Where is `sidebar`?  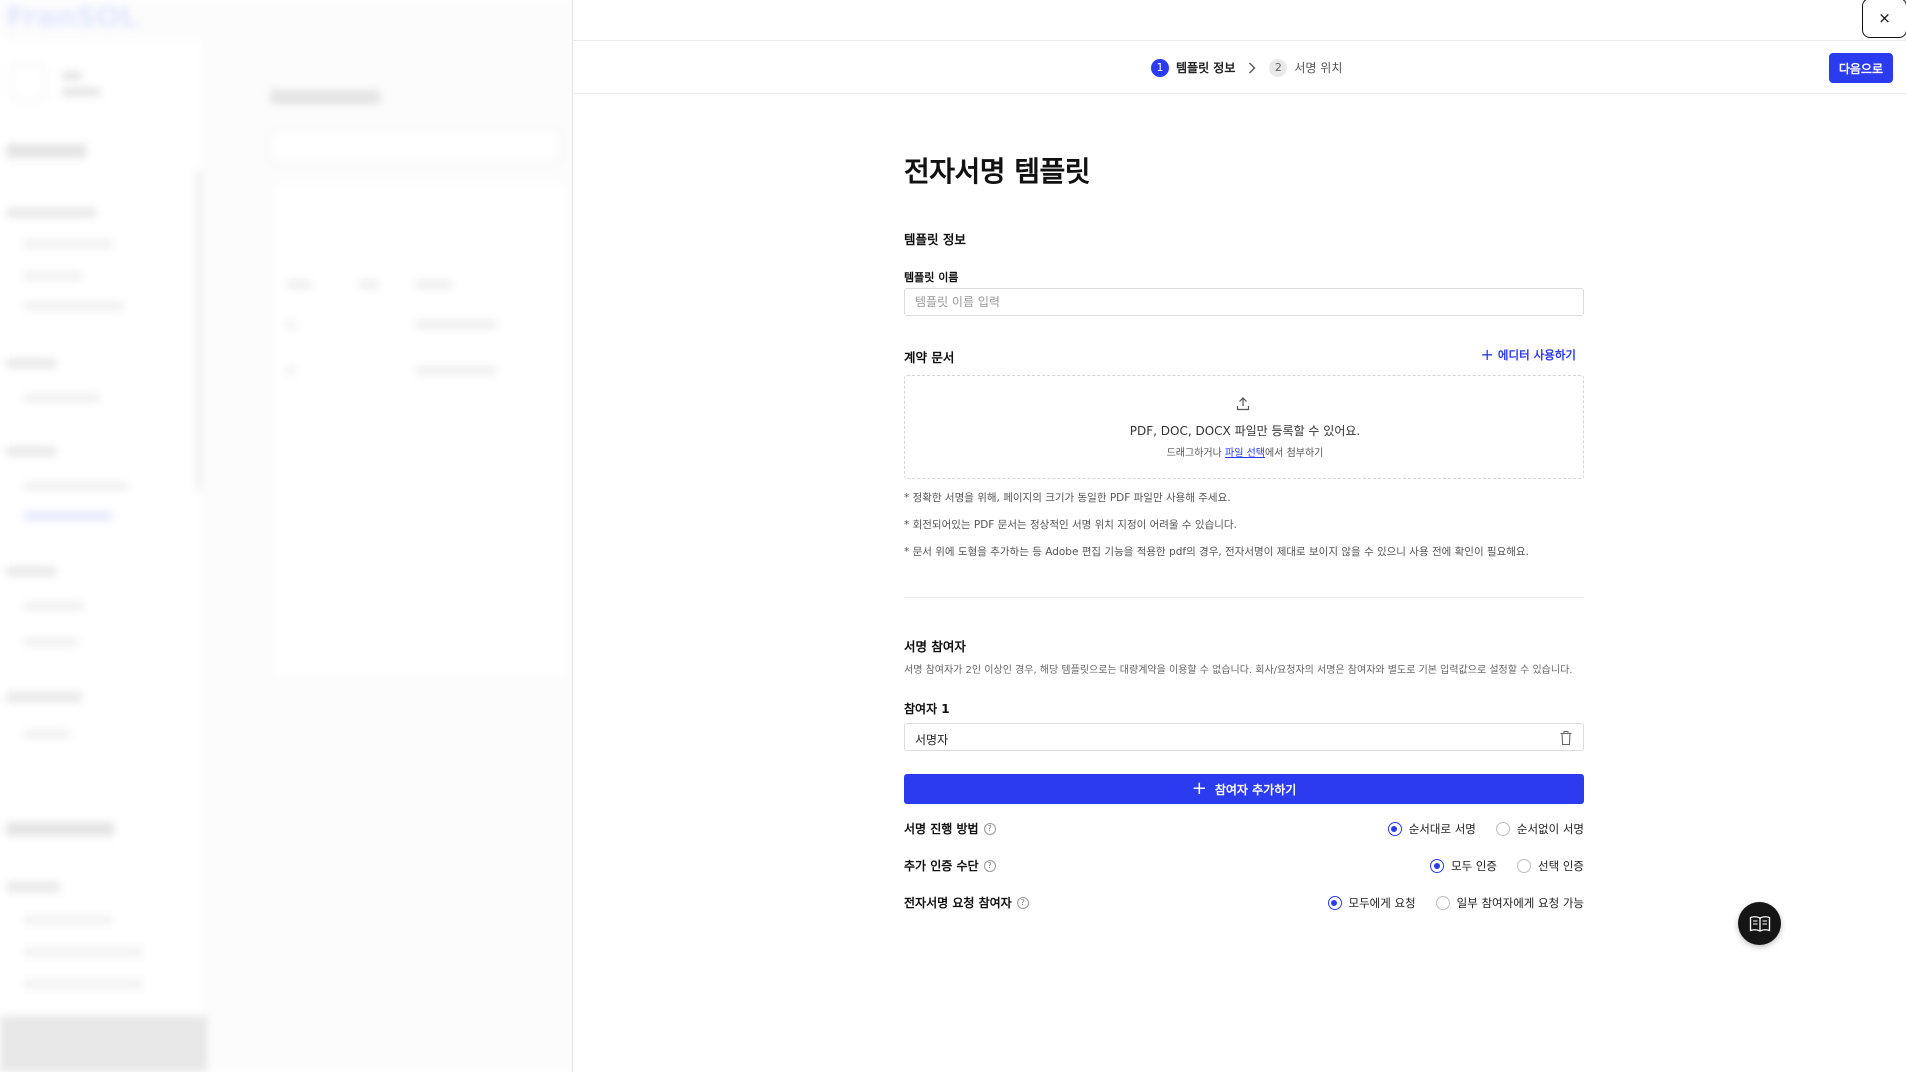 sidebar is located at coordinates (102, 556).